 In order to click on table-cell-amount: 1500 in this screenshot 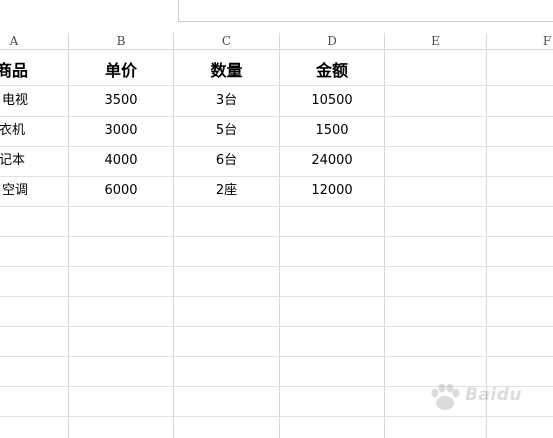, I will do `click(332, 130)`.